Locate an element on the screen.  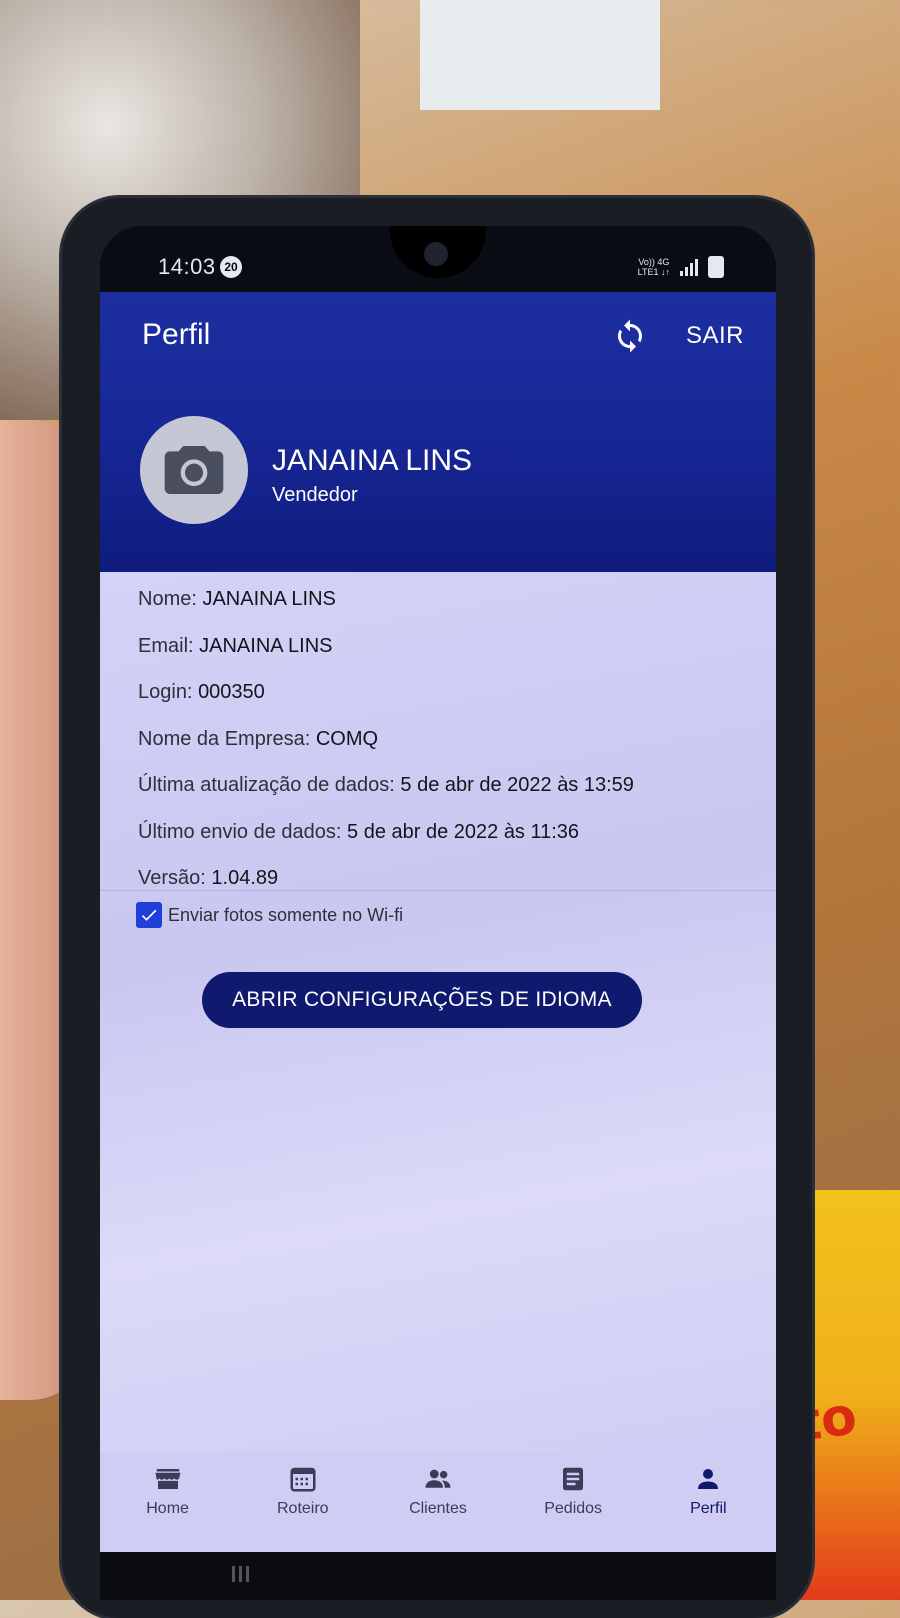
network-indicator: Vo)) 4G LTE1 ↓↑ is located at coordinates (654, 267).